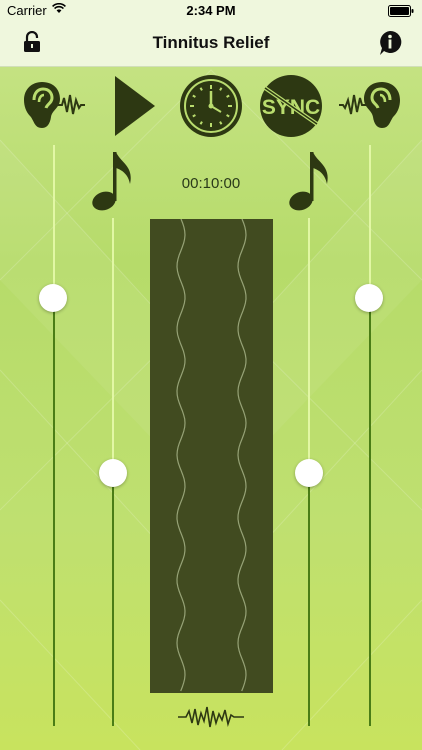  I want to click on status-time: 2:34 PM, so click(211, 10).